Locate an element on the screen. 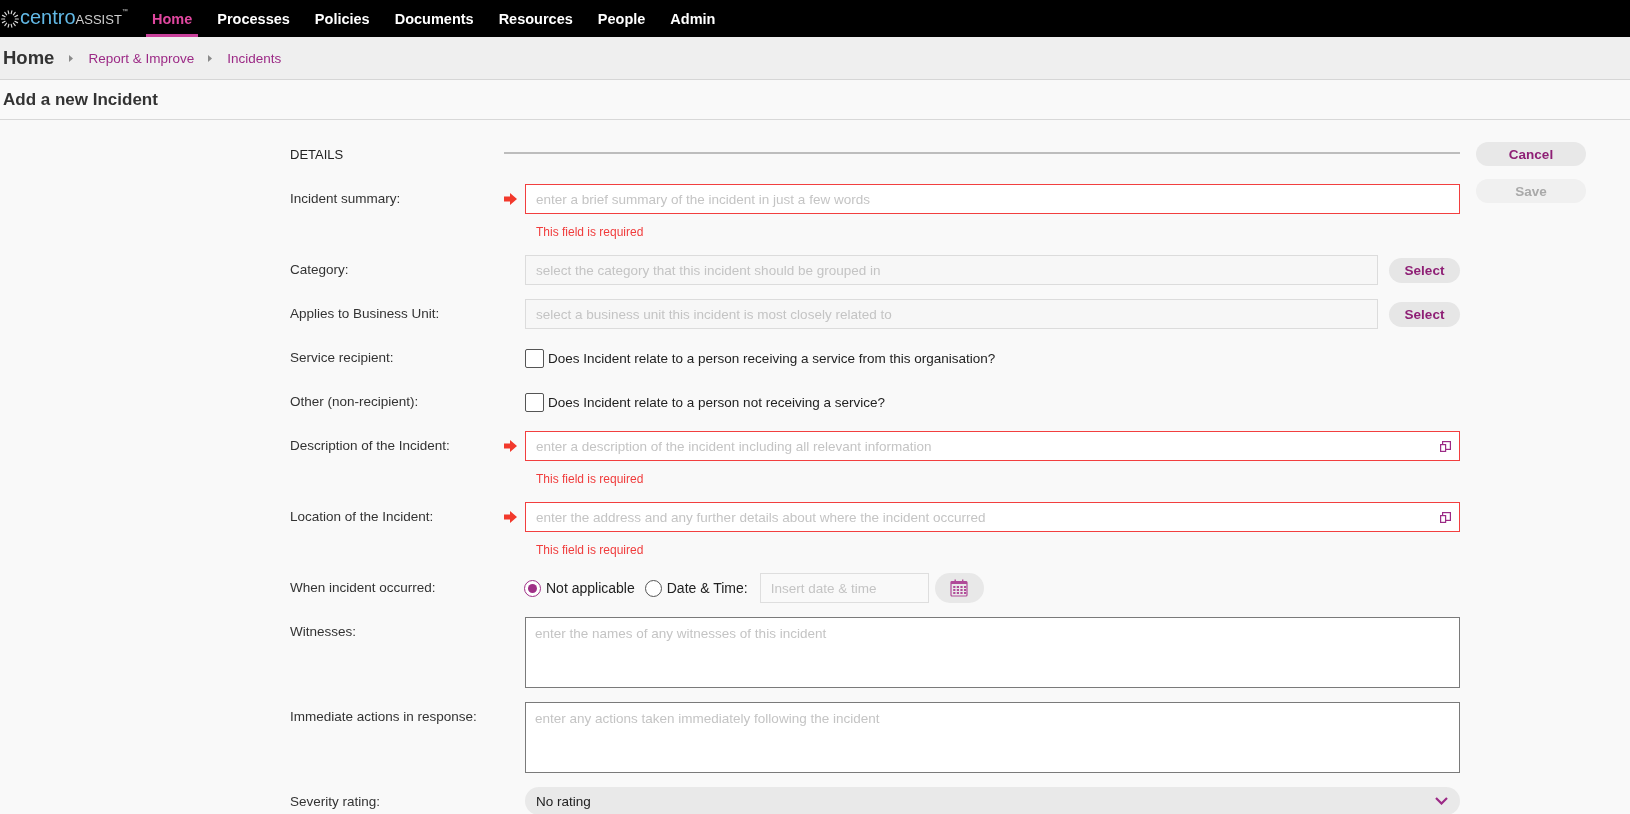  page-title: Add a new Incident is located at coordinates (80, 99).